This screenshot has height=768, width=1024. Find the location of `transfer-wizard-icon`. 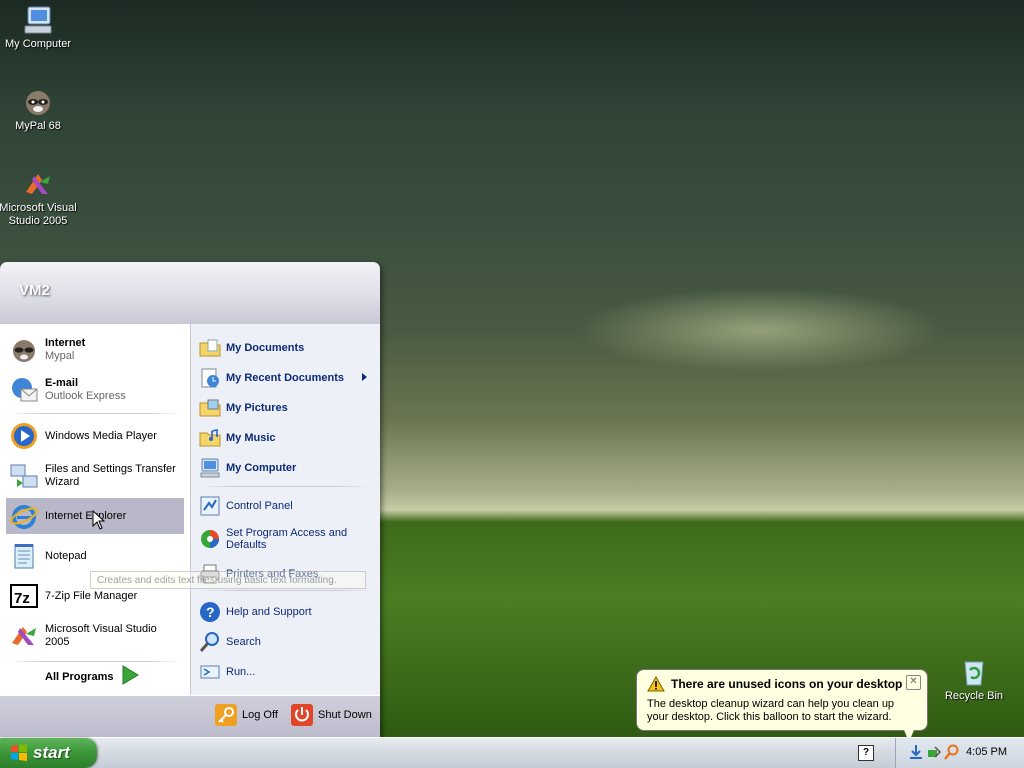

transfer-wizard-icon is located at coordinates (24, 476).